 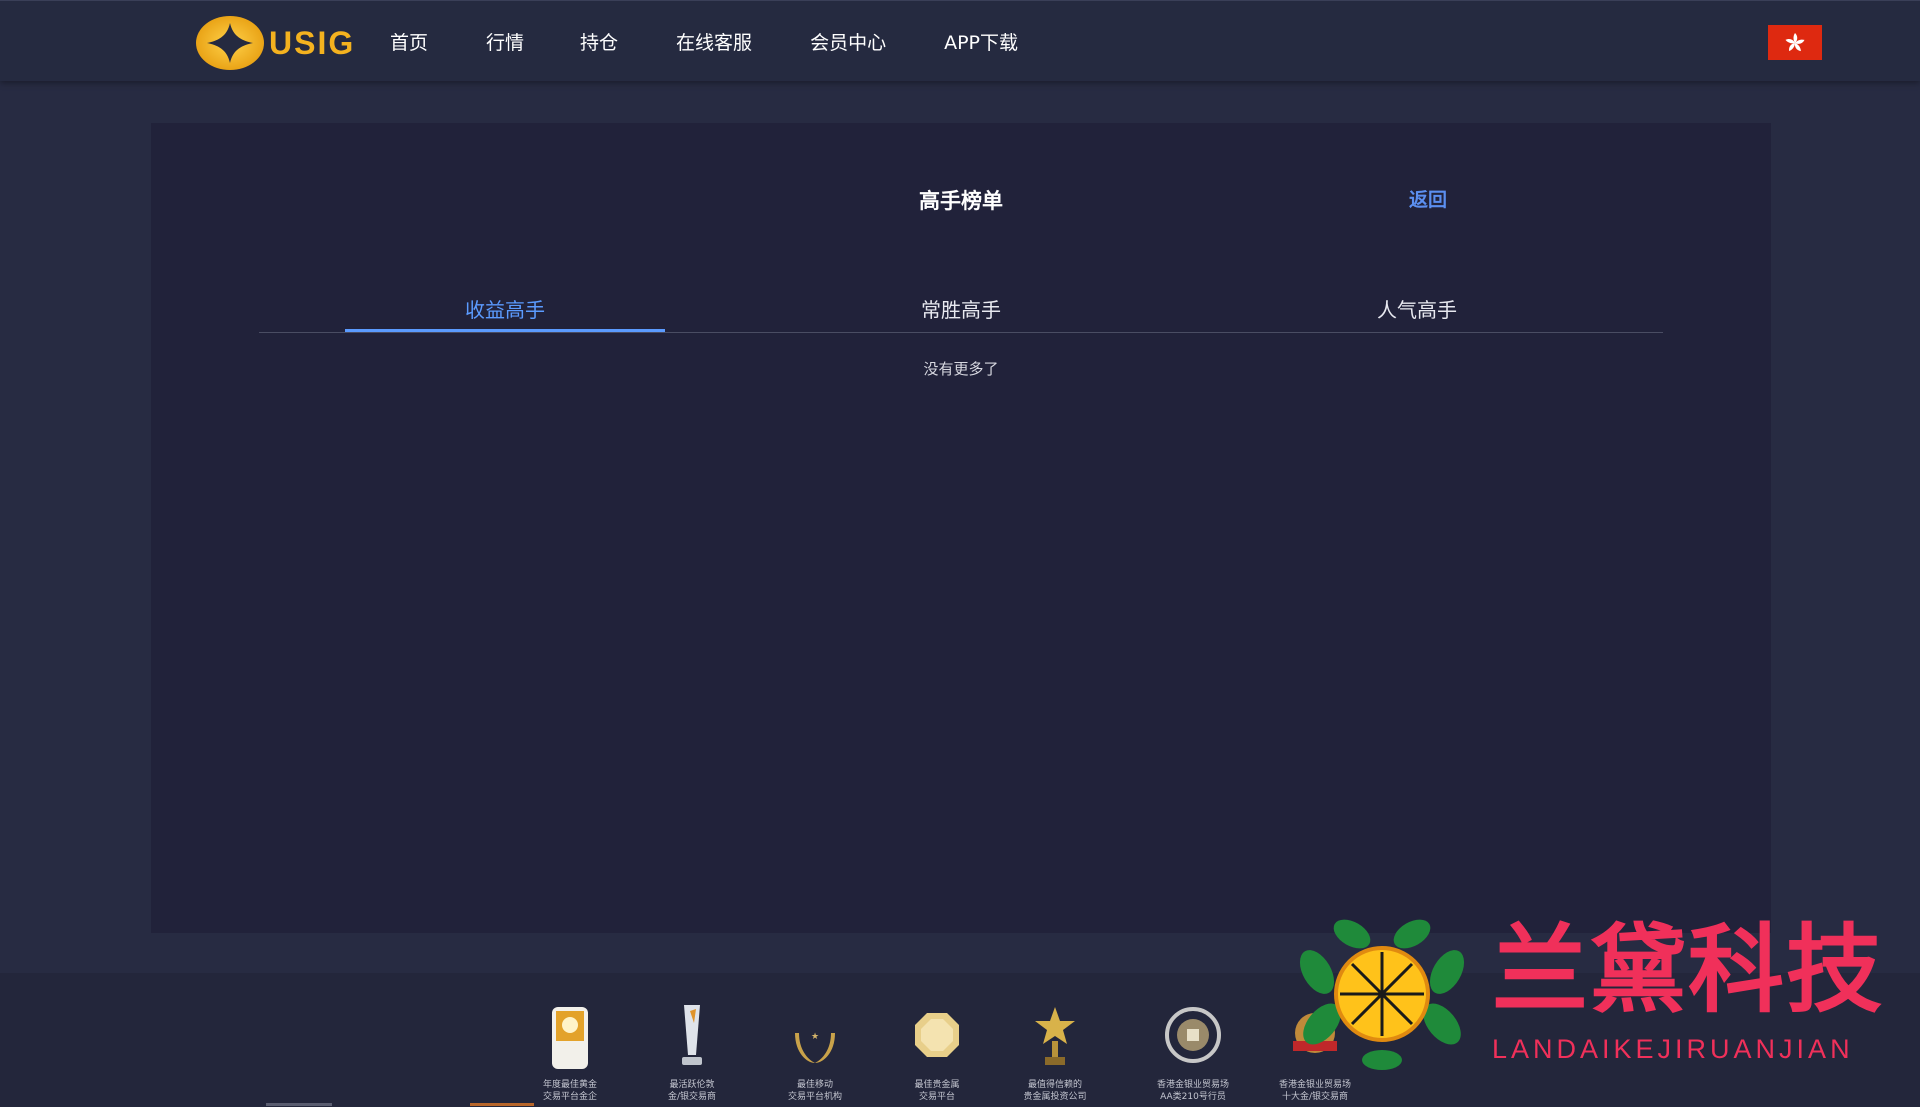 I want to click on award-caption: 最值得信赖的 贵金属投资公司, so click(x=1055, y=1091).